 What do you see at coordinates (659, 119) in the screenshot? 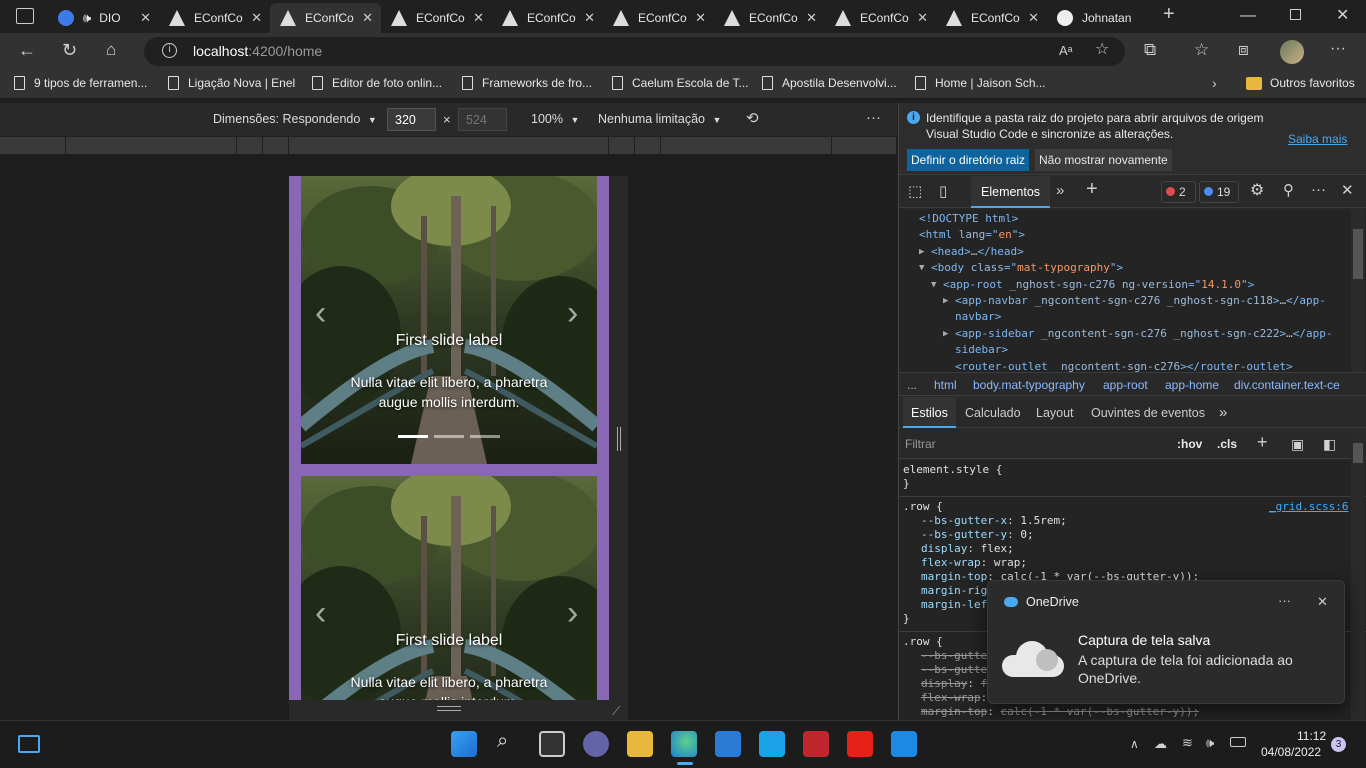
I see `throttle-select: Nenhuma limitação ▼` at bounding box center [659, 119].